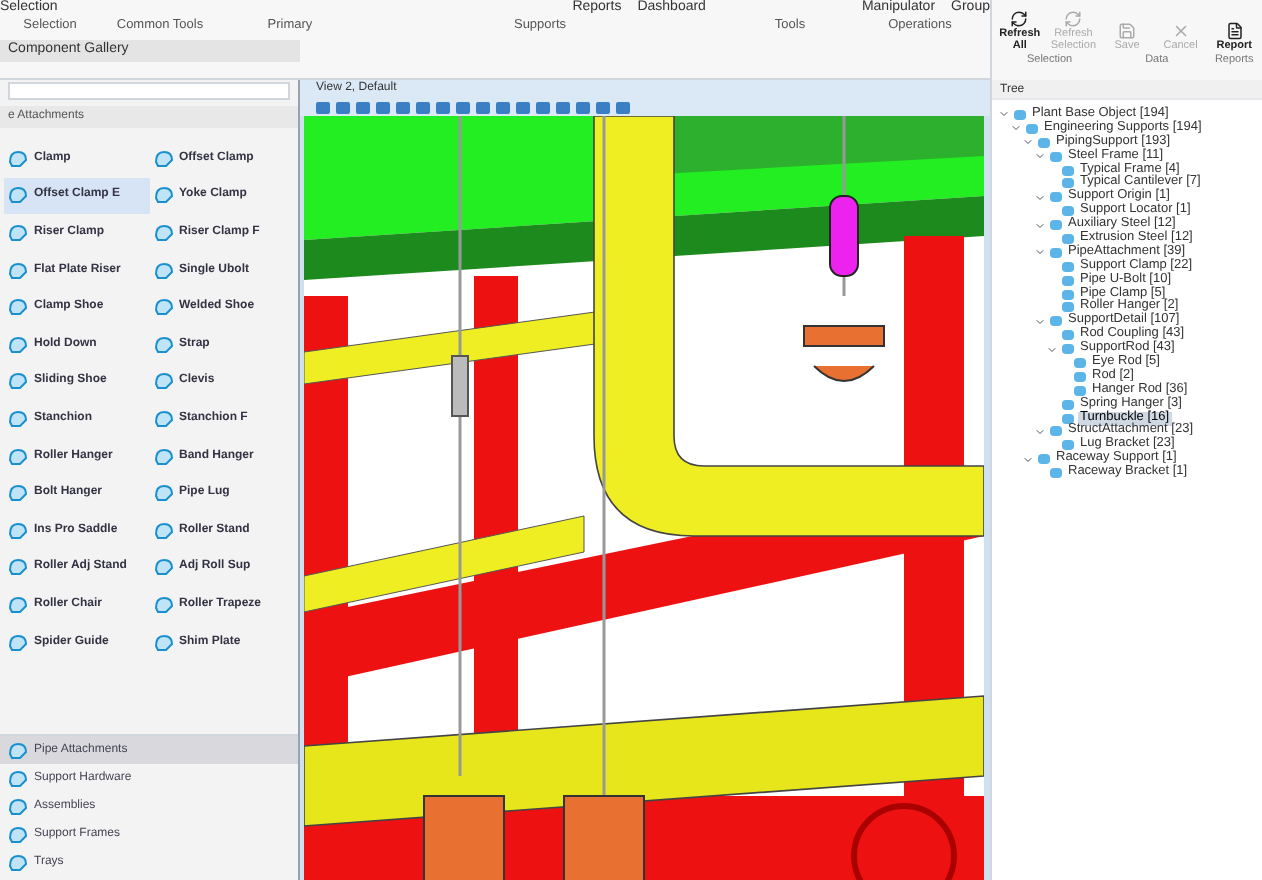 This screenshot has width=1262, height=880. What do you see at coordinates (149, 91) in the screenshot?
I see `search-field` at bounding box center [149, 91].